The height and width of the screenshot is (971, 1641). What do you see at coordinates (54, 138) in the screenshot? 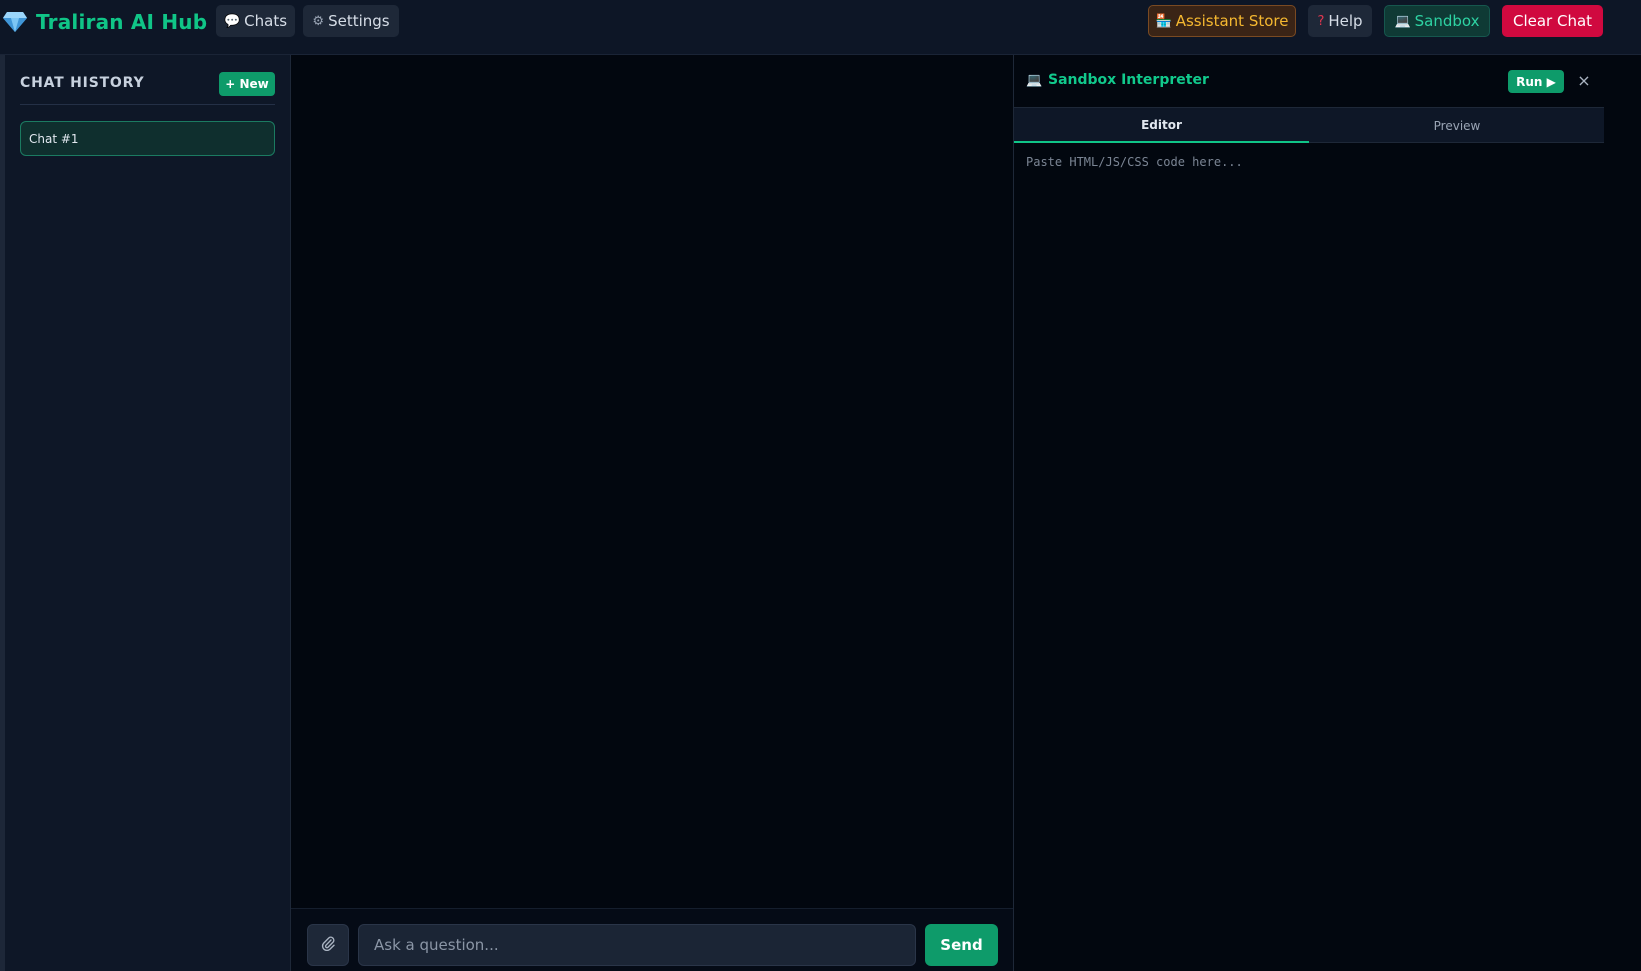
I see `chat-history-item-label: Chat #1` at bounding box center [54, 138].